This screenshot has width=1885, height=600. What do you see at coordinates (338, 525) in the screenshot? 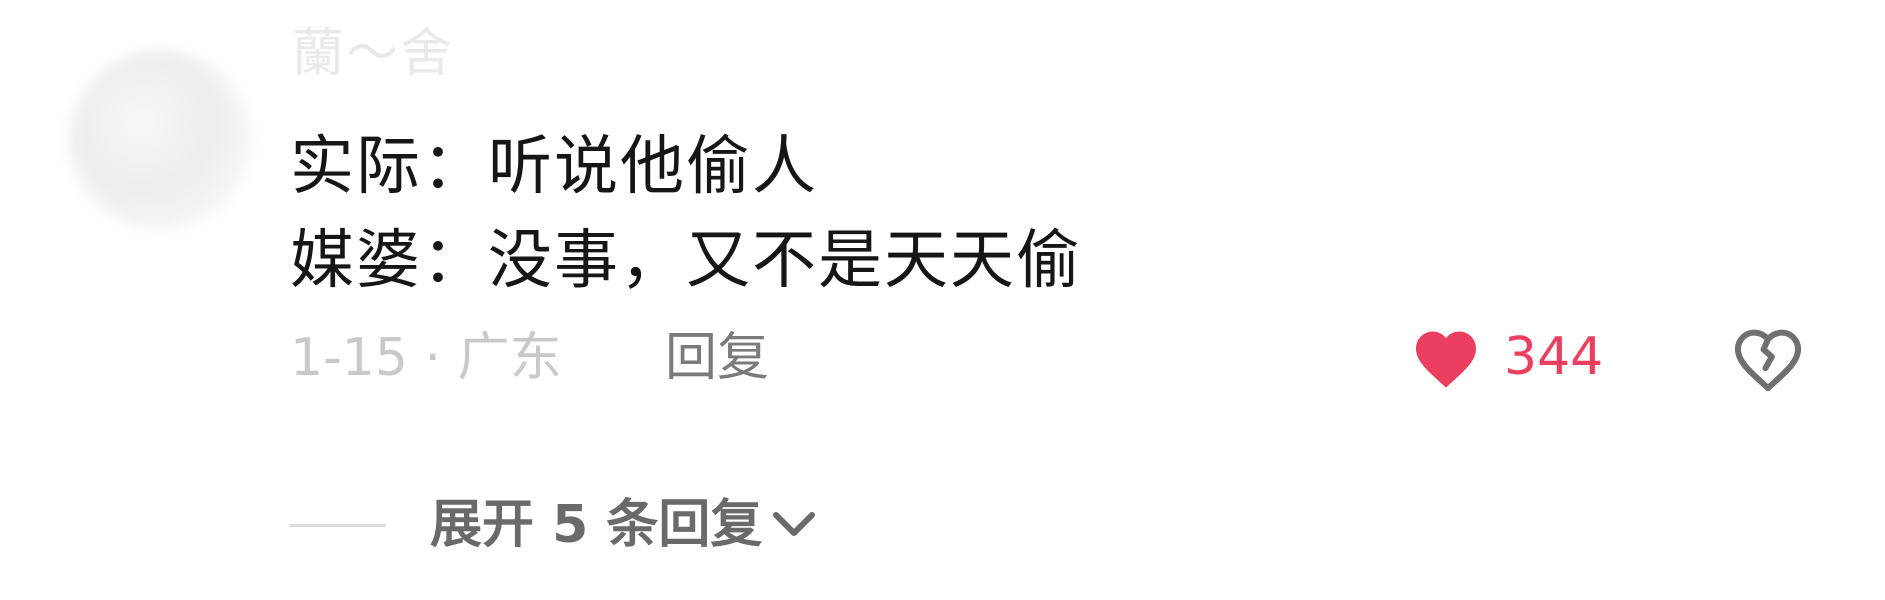
I see `divider` at bounding box center [338, 525].